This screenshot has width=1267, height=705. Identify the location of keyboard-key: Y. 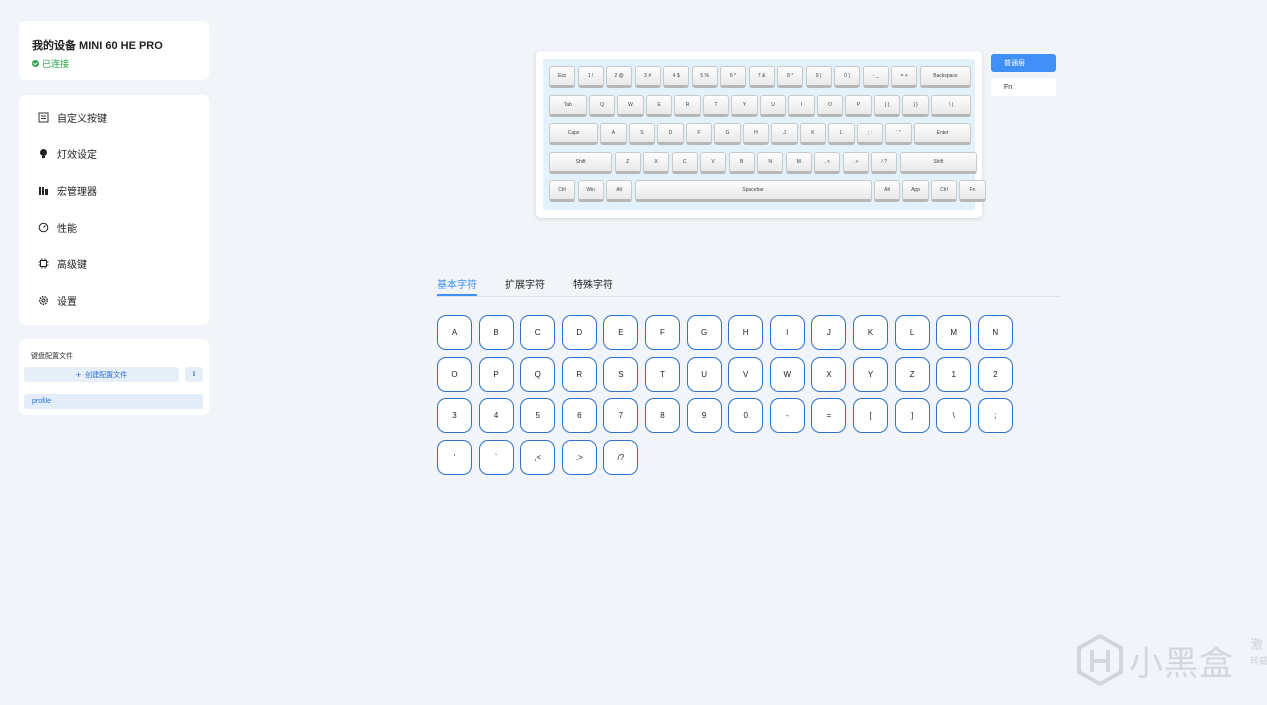
(744, 105).